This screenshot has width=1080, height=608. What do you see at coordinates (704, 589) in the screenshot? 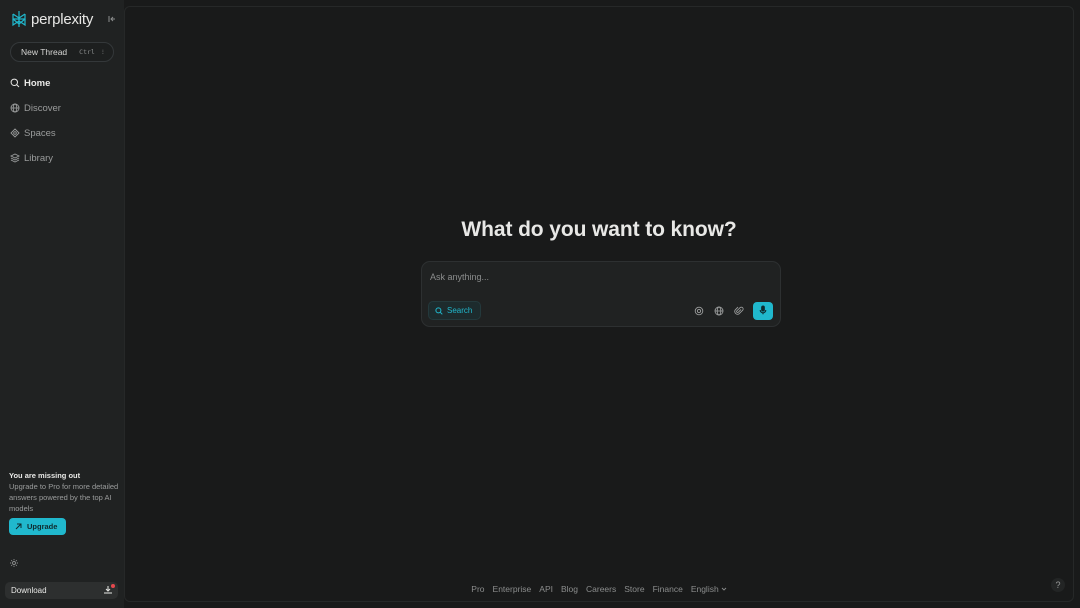
I see `language-label: English` at bounding box center [704, 589].